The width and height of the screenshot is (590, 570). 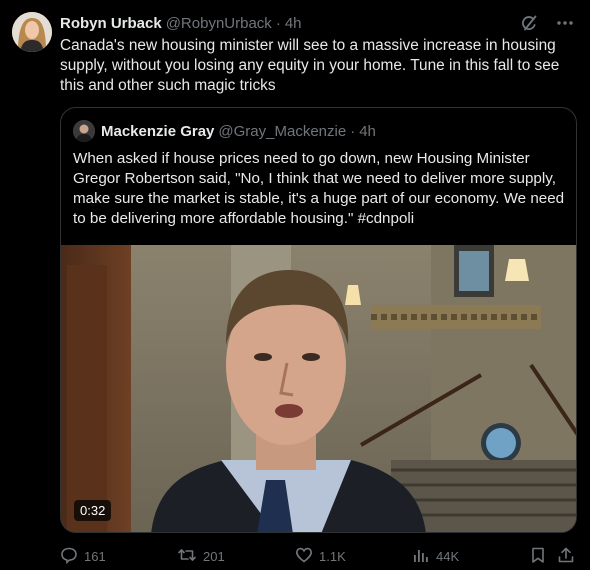 What do you see at coordinates (421, 556) in the screenshot?
I see `views-icon` at bounding box center [421, 556].